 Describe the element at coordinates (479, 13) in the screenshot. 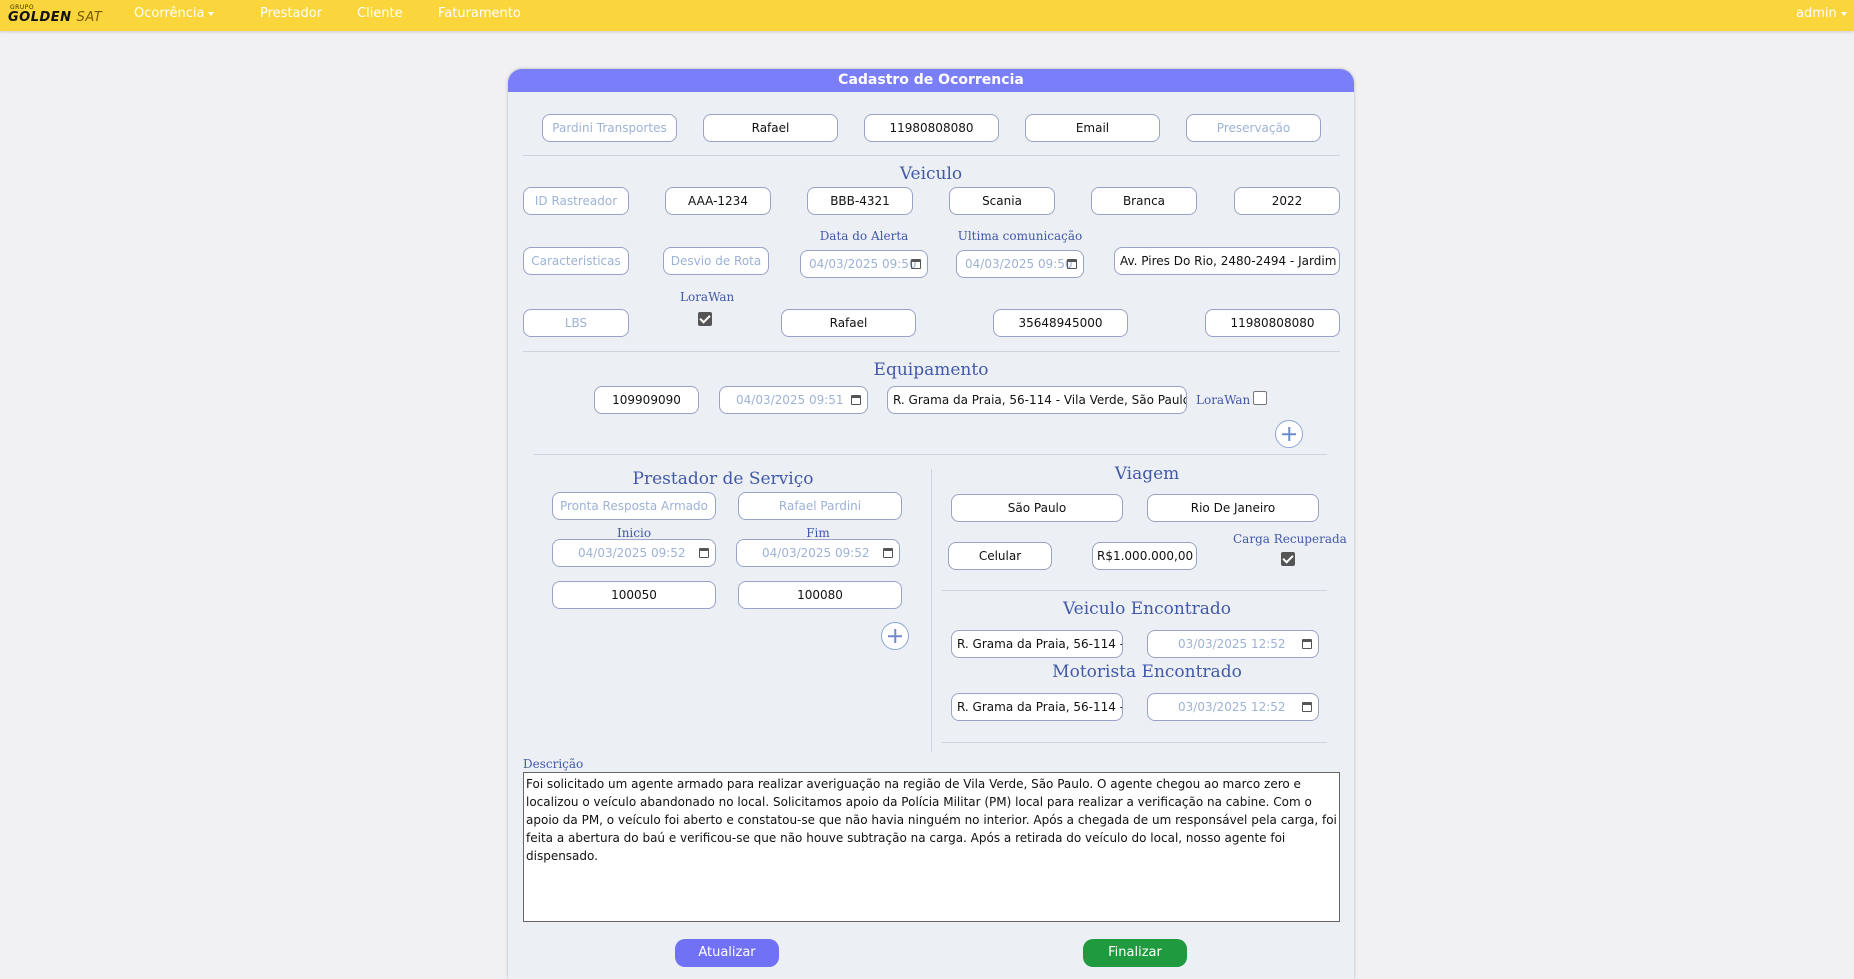

I see `nav-faturamento: Faturamento` at that location.